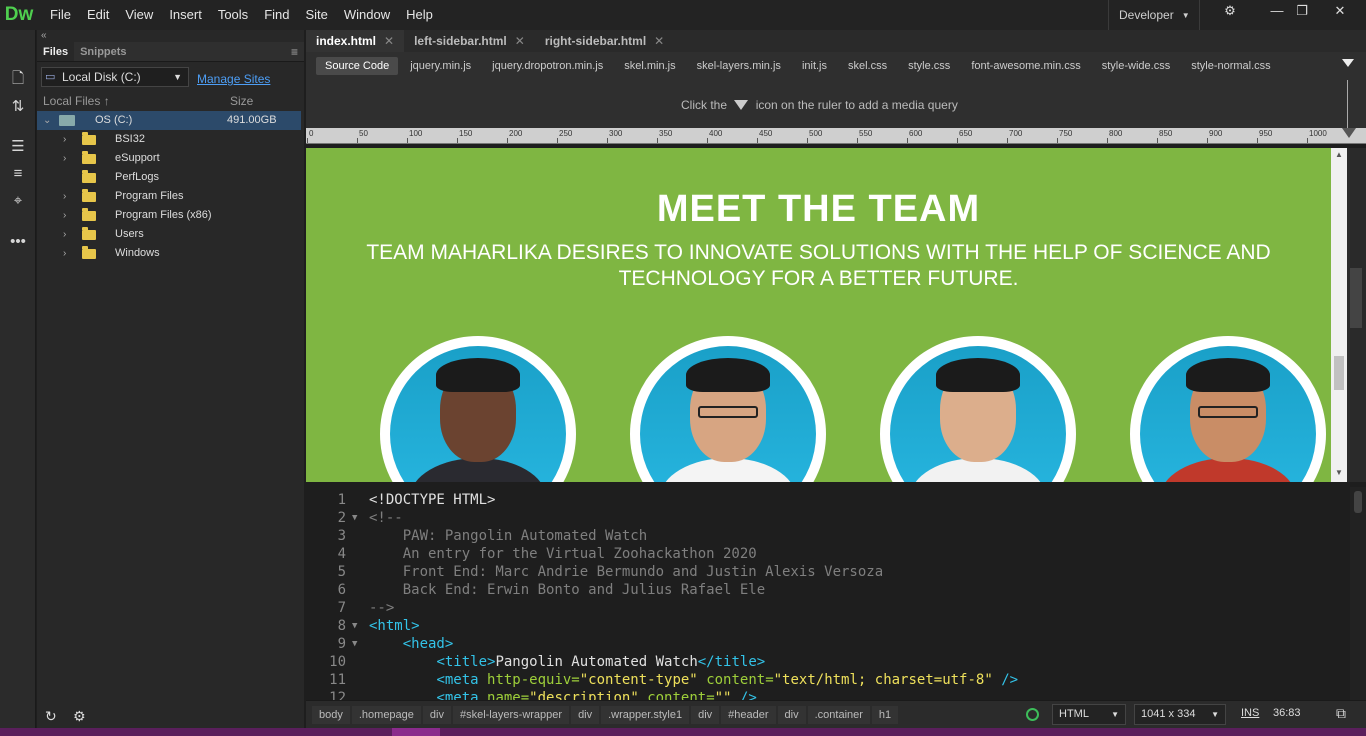 The height and width of the screenshot is (736, 1366). Describe the element at coordinates (867, 66) in the screenshot. I see `related-file: skel.css` at that location.